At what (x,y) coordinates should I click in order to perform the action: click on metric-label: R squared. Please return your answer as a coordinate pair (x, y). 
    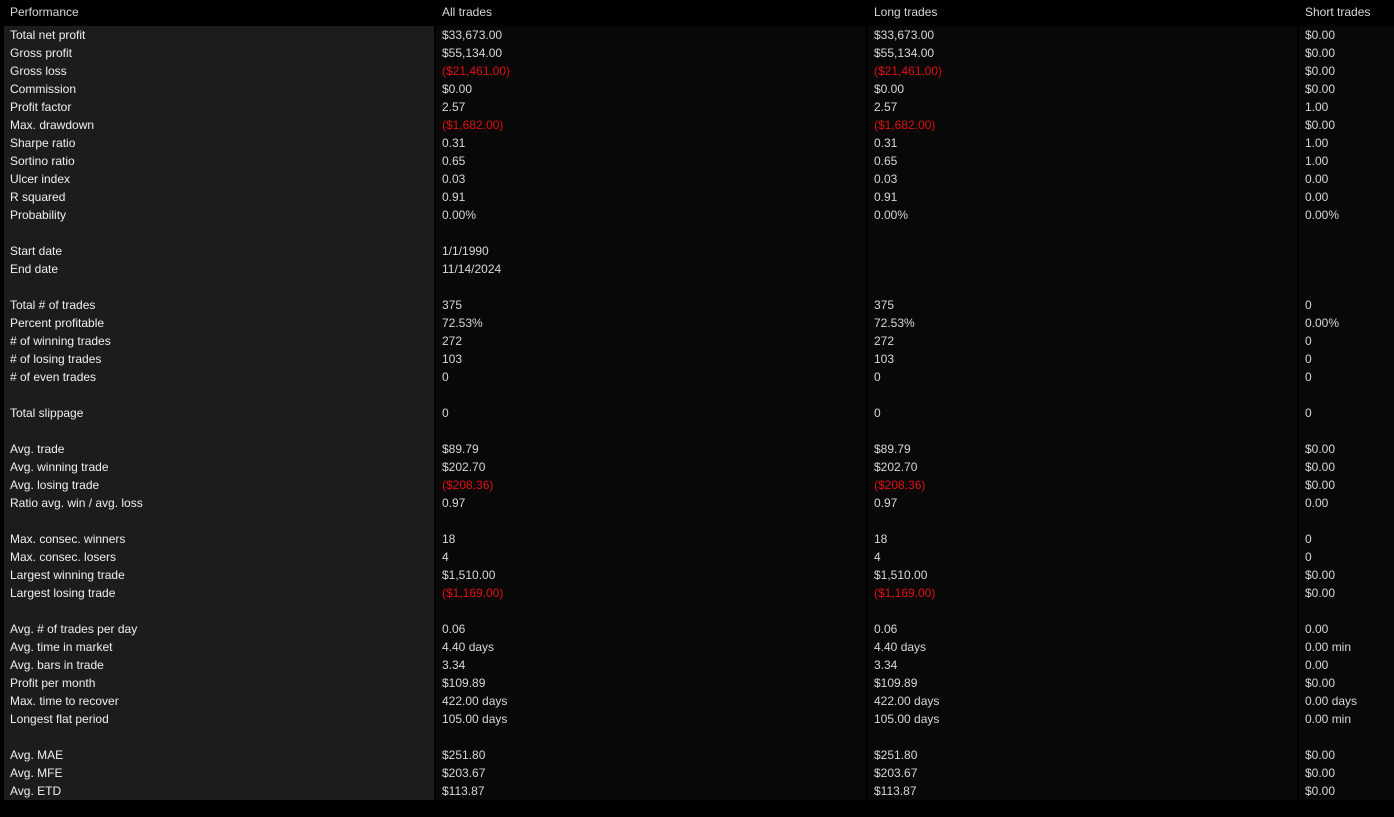
    Looking at the image, I should click on (38, 197).